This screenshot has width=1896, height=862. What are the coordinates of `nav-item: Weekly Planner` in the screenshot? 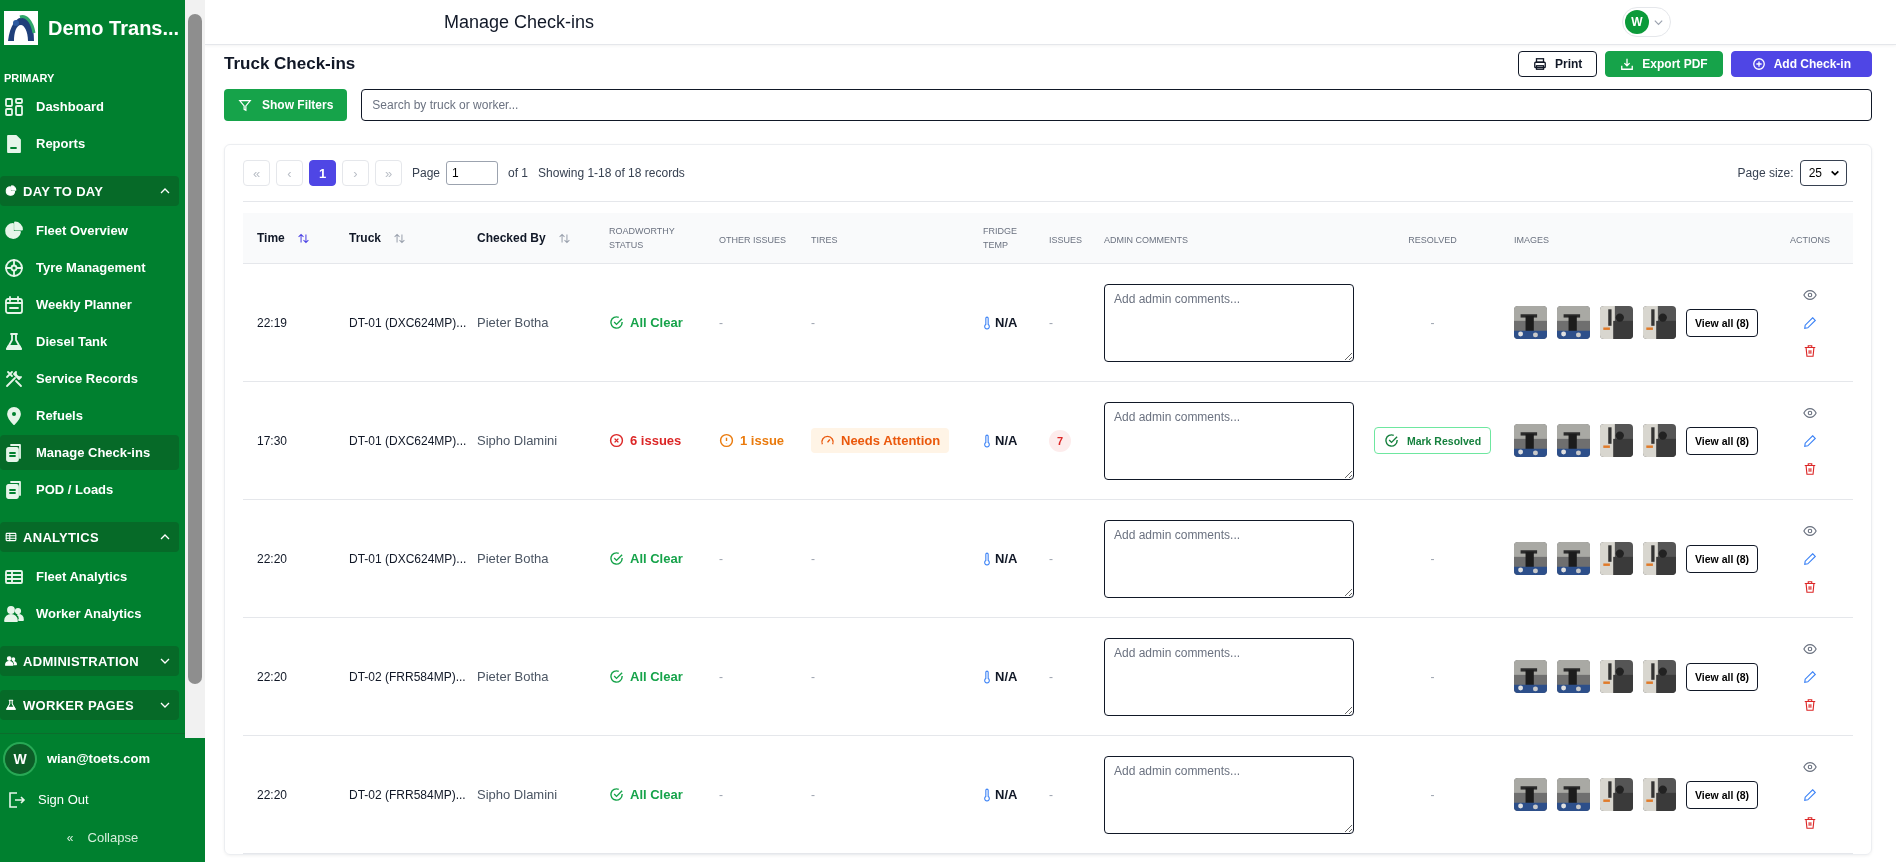 It's located at (89, 304).